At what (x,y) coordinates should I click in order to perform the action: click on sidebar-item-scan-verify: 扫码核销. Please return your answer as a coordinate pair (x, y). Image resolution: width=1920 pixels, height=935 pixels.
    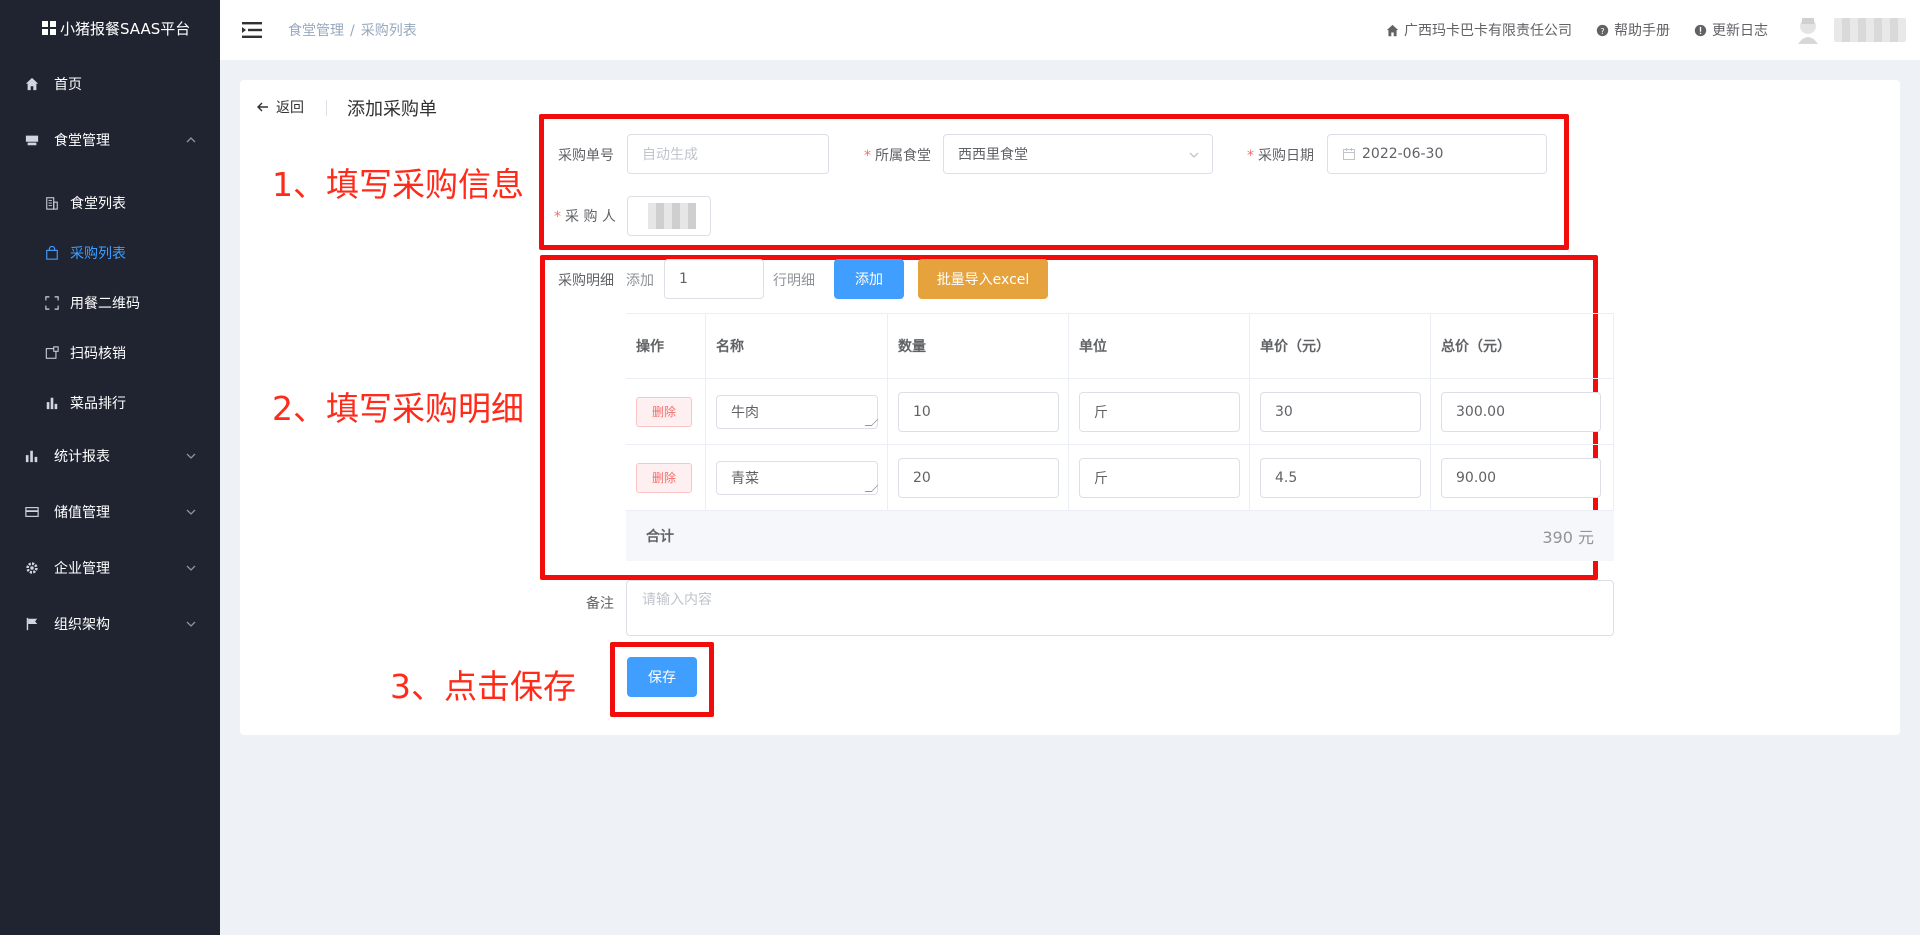
    Looking at the image, I should click on (110, 353).